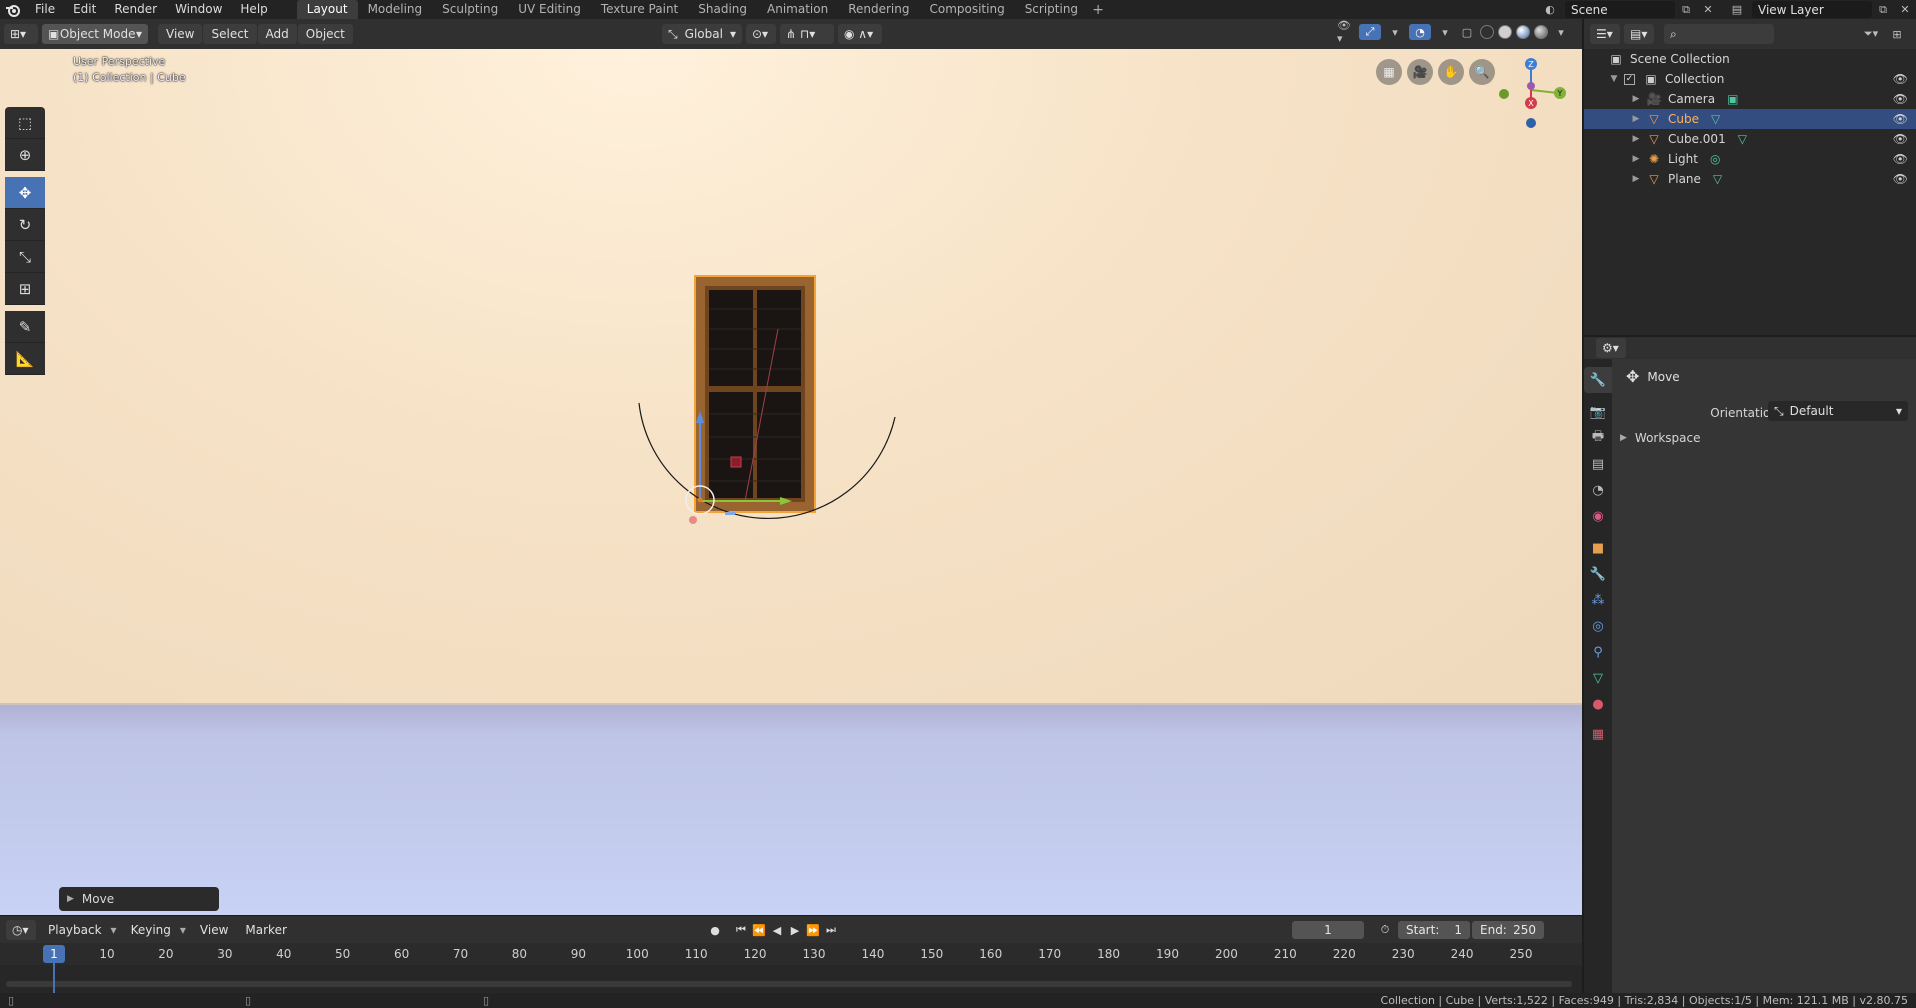 The width and height of the screenshot is (1916, 1008). Describe the element at coordinates (813, 930) in the screenshot. I see `next-keyframe-icon: ⏩` at that location.